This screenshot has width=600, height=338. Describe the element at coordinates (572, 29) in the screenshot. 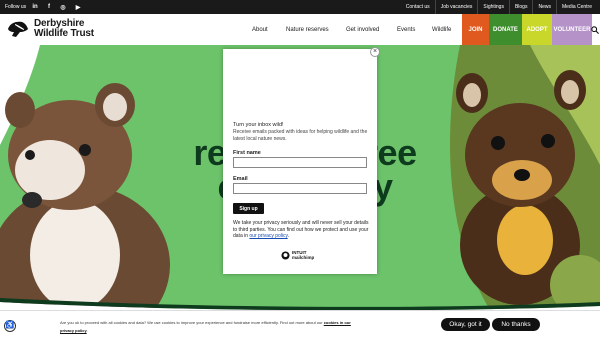

I see `volunteer-button: VOLUNTEER` at that location.